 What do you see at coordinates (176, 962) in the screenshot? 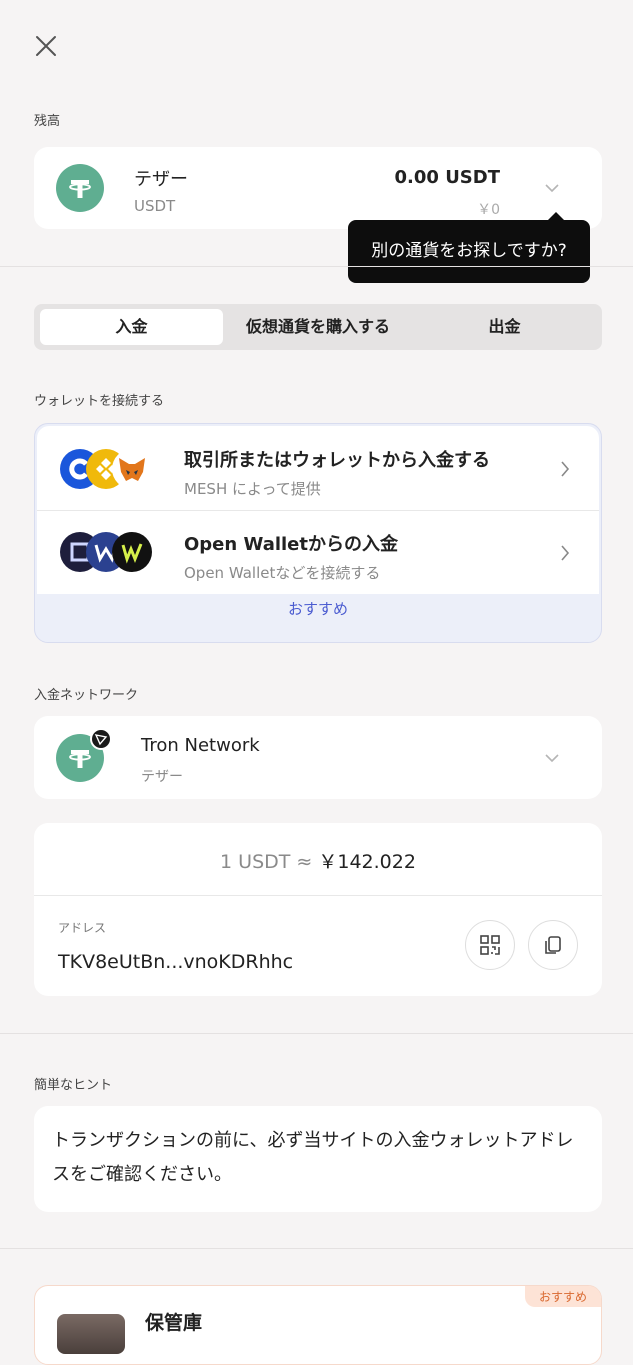
I see `address-value: TKV8eUtBn...vnoKDRhhc` at bounding box center [176, 962].